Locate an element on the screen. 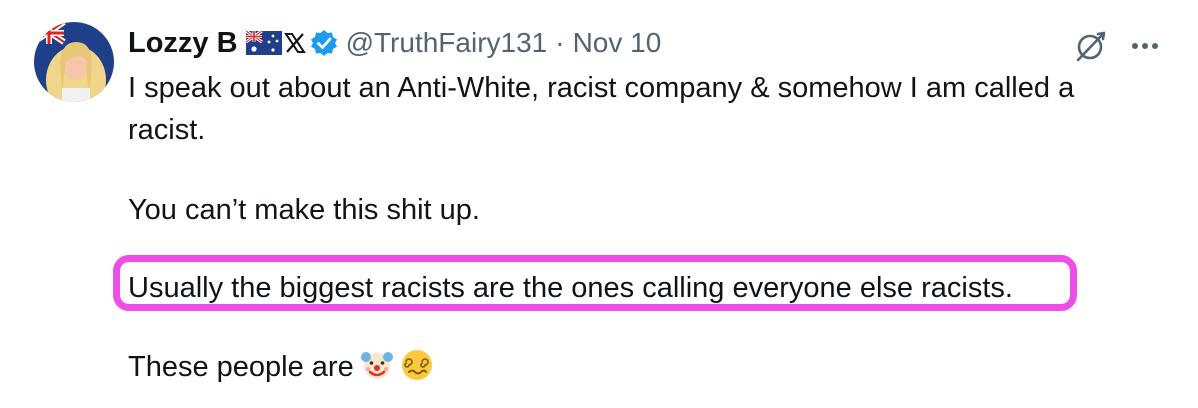 Image resolution: width=1198 pixels, height=408 pixels. x-logo-icon is located at coordinates (294, 43).